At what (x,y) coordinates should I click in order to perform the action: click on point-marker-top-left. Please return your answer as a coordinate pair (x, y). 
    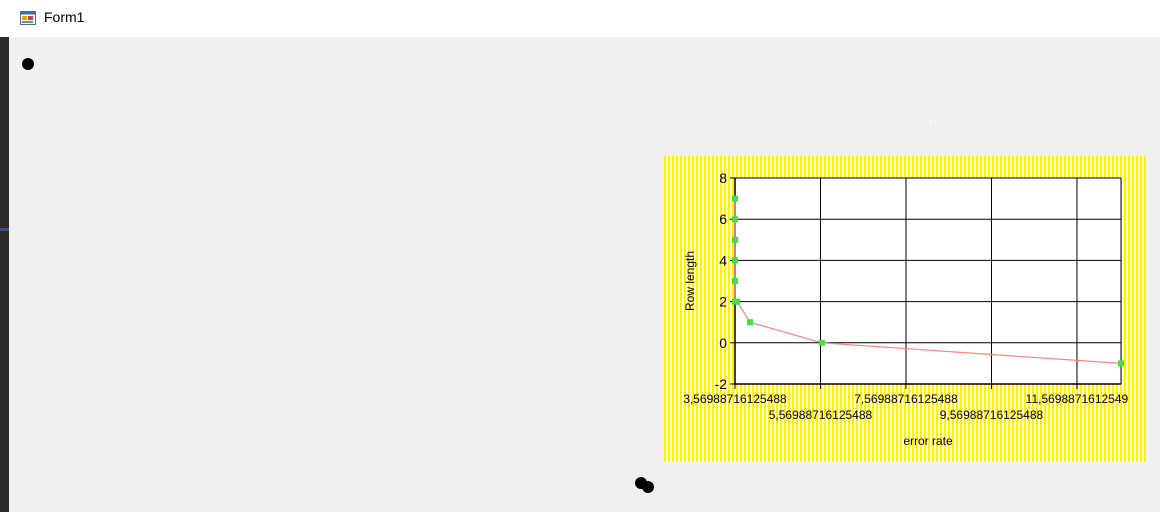
    Looking at the image, I should click on (28, 64).